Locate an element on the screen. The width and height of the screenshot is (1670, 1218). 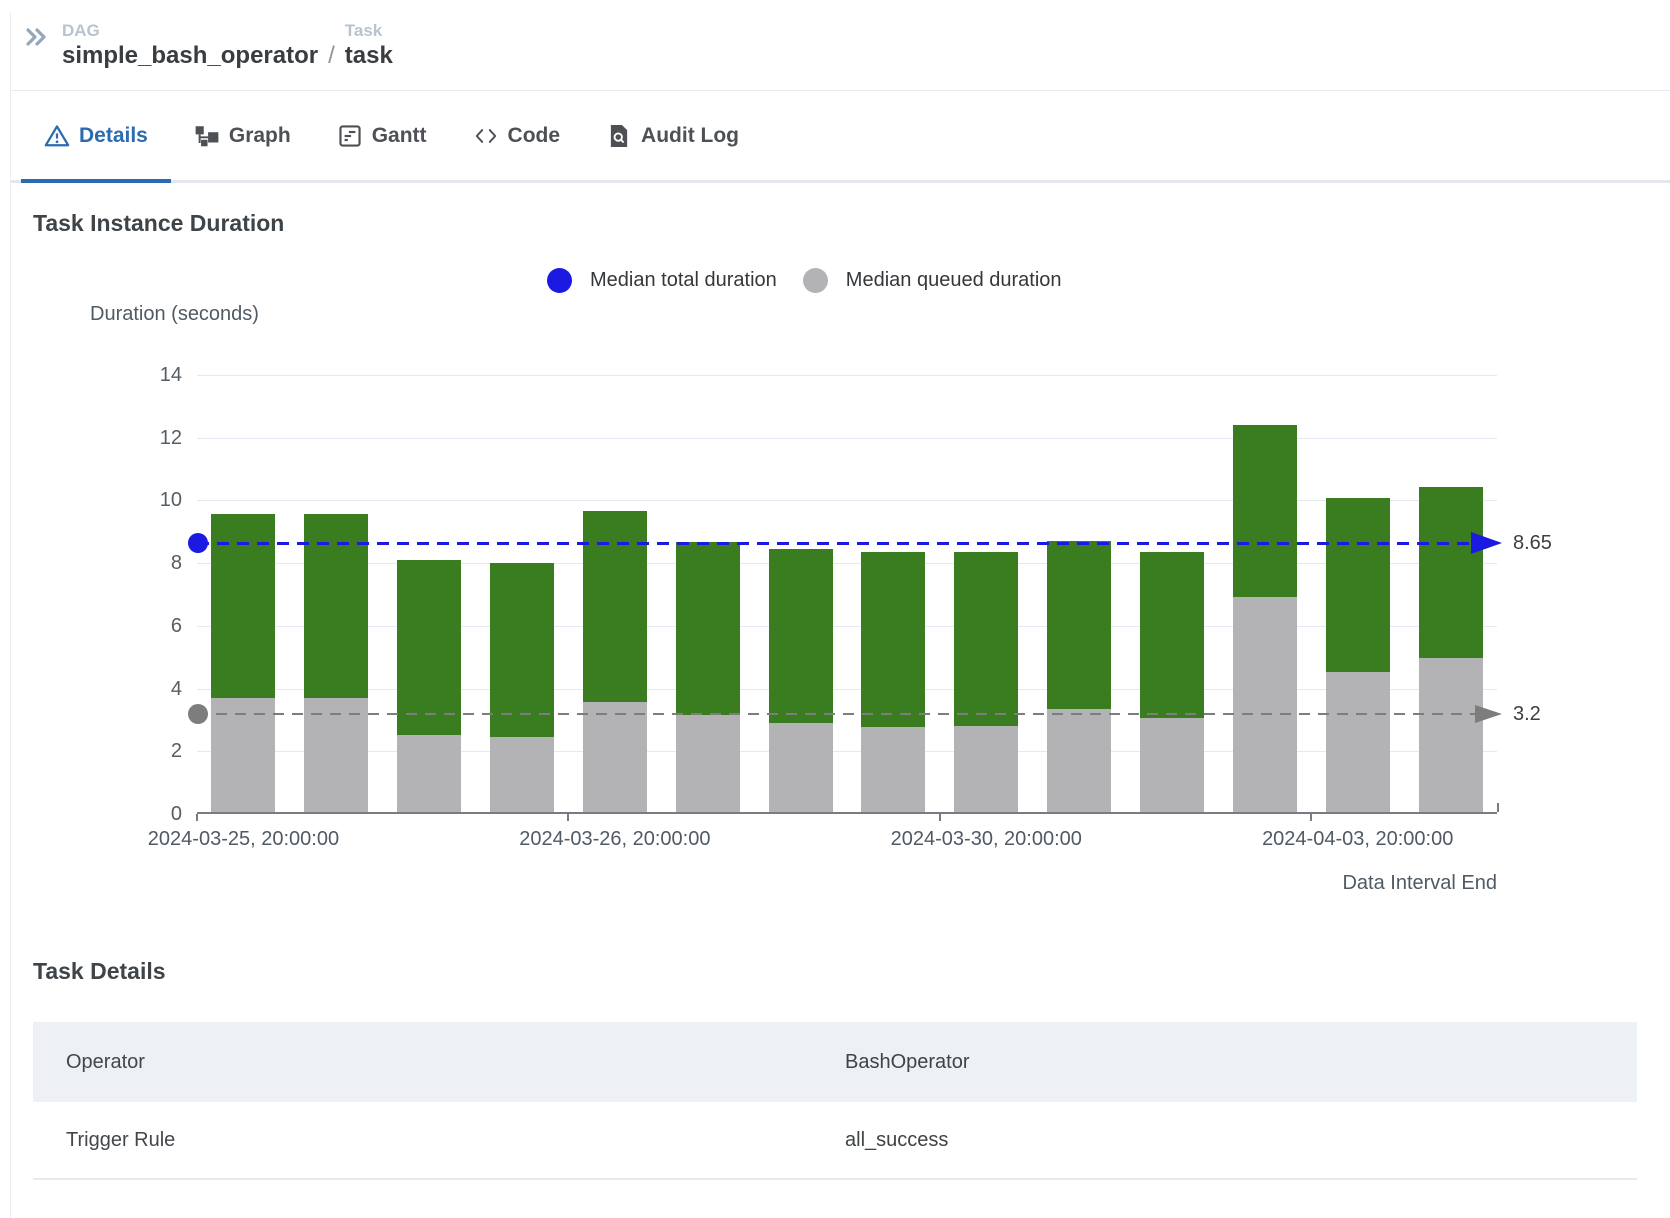
y-tick-label: 10 is located at coordinates (170, 500).